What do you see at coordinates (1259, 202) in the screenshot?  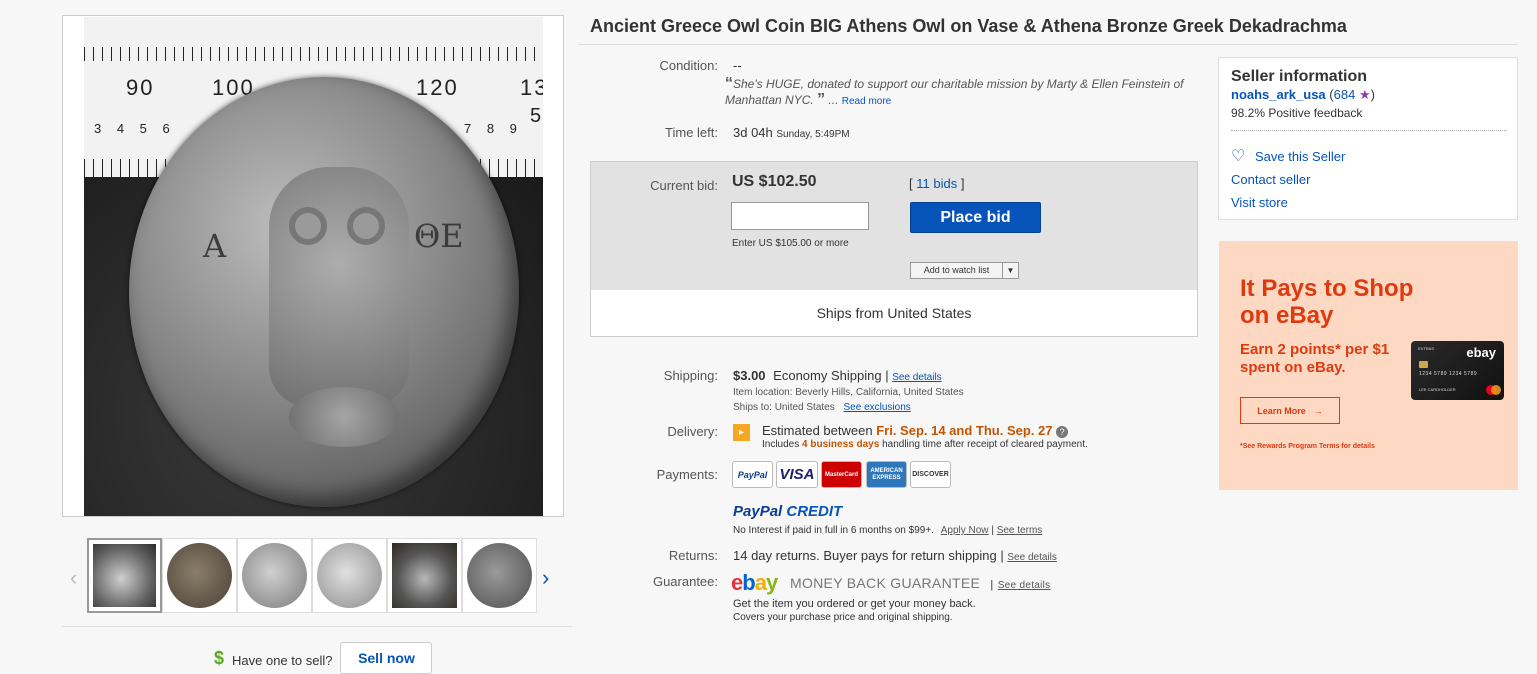 I see `visit-store-link: Visit store` at bounding box center [1259, 202].